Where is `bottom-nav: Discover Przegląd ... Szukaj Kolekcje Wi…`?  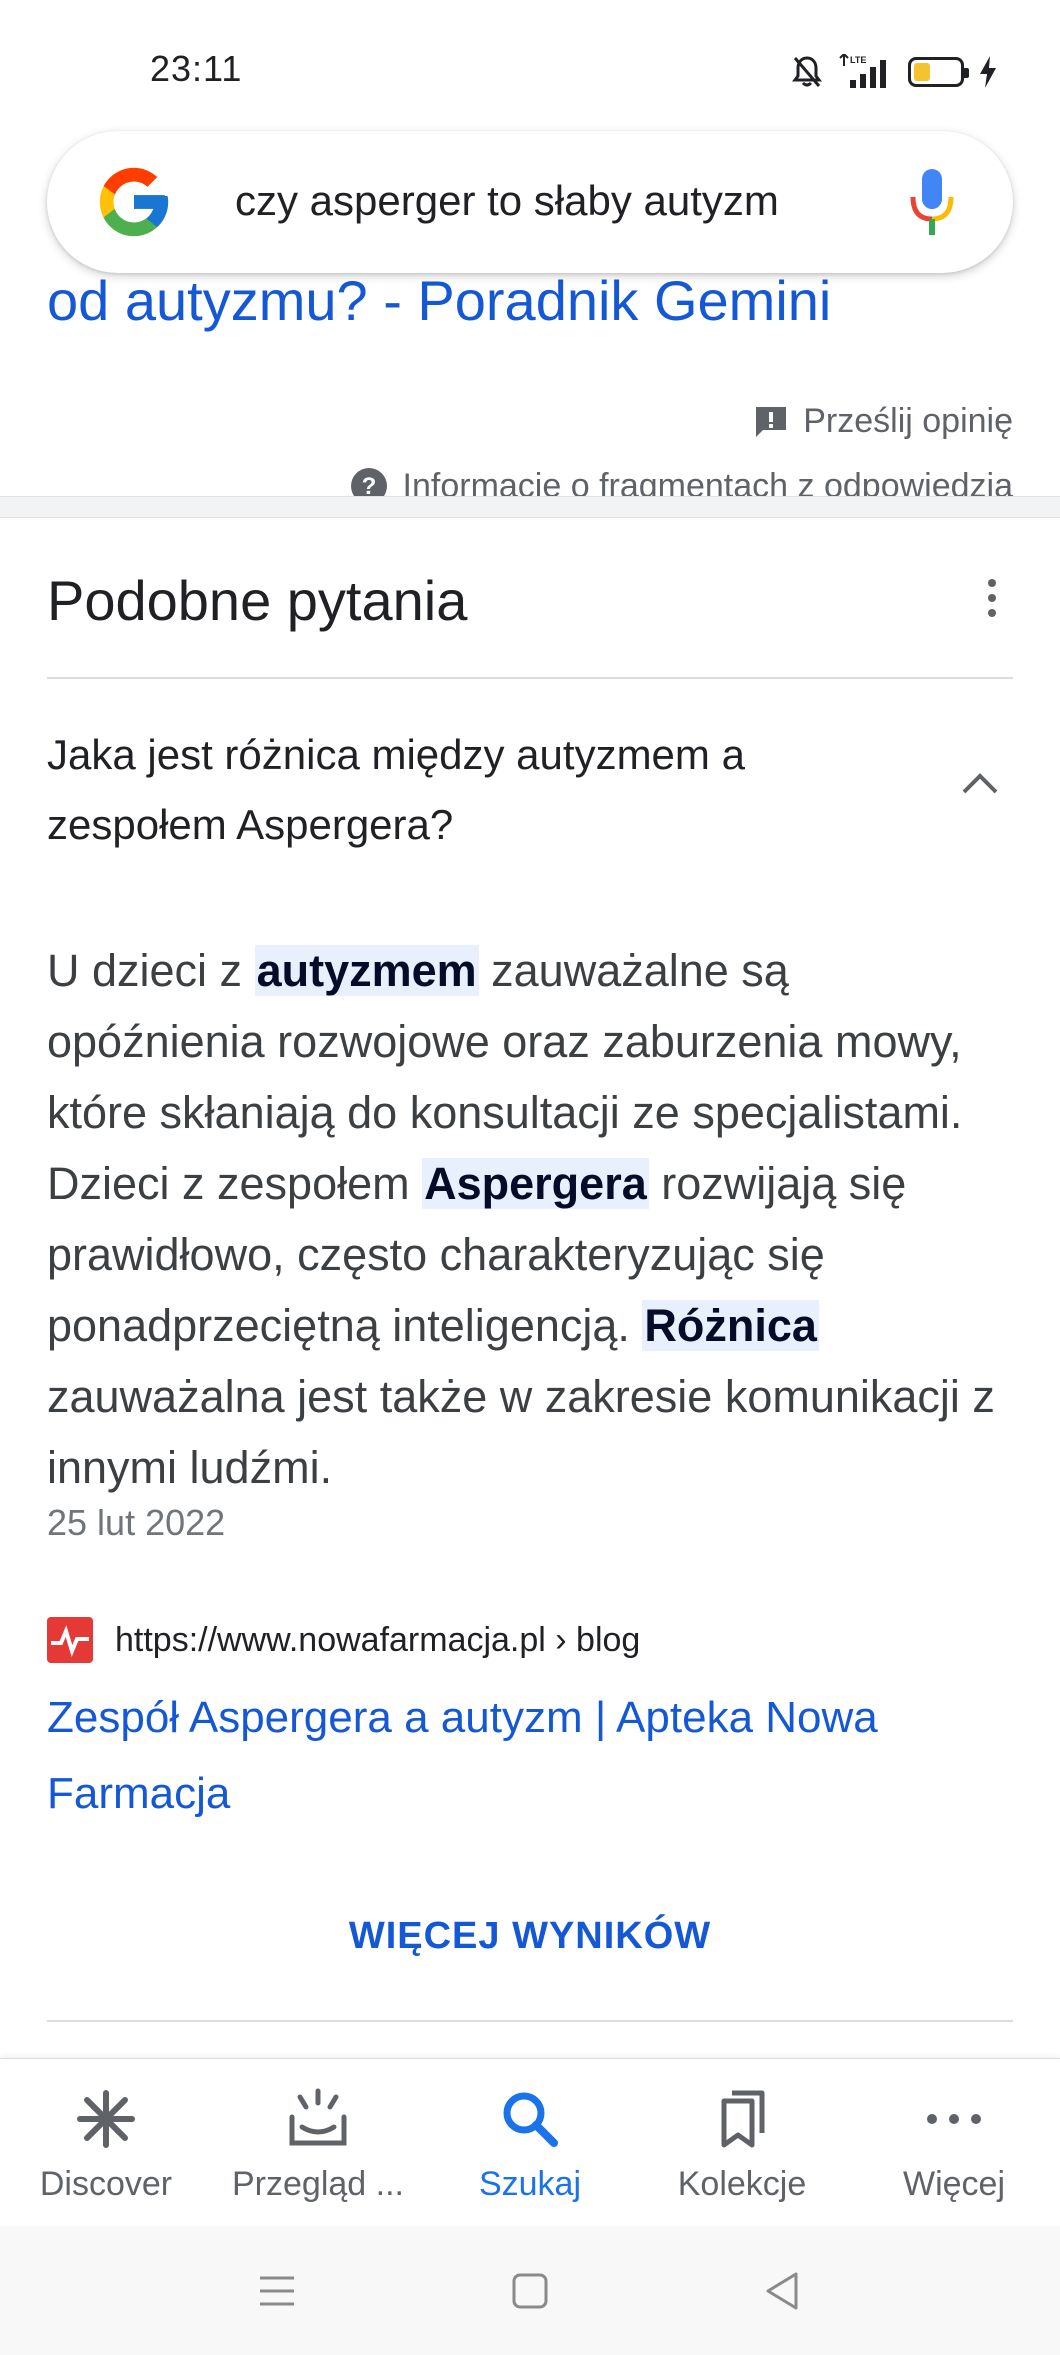
bottom-nav: Discover Przegląd ... Szukaj Kolekcje Wi… is located at coordinates (530, 2142).